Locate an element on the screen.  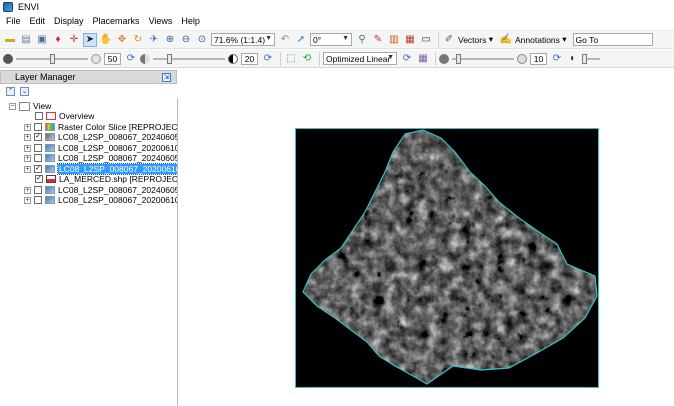
layer-manager-icon: ▣ is located at coordinates (42, 40).